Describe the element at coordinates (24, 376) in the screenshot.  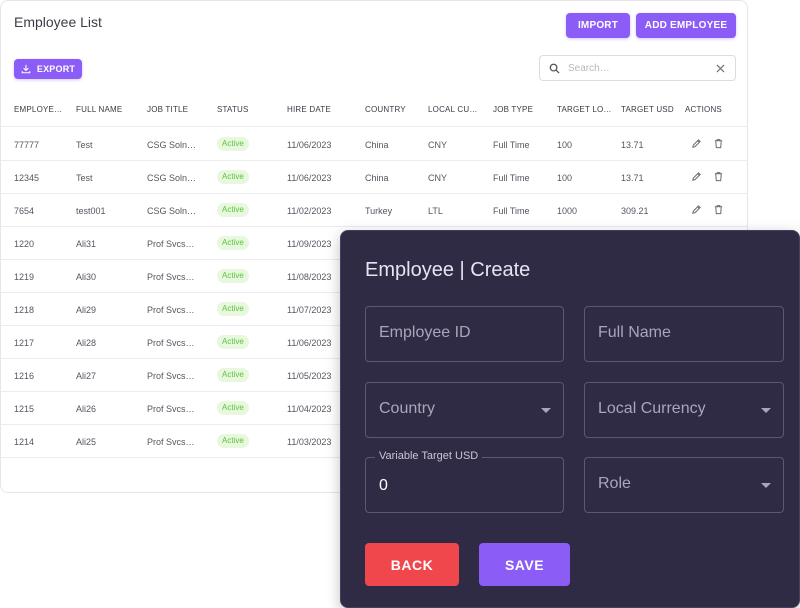
I see `cell-employee-id: 1216` at that location.